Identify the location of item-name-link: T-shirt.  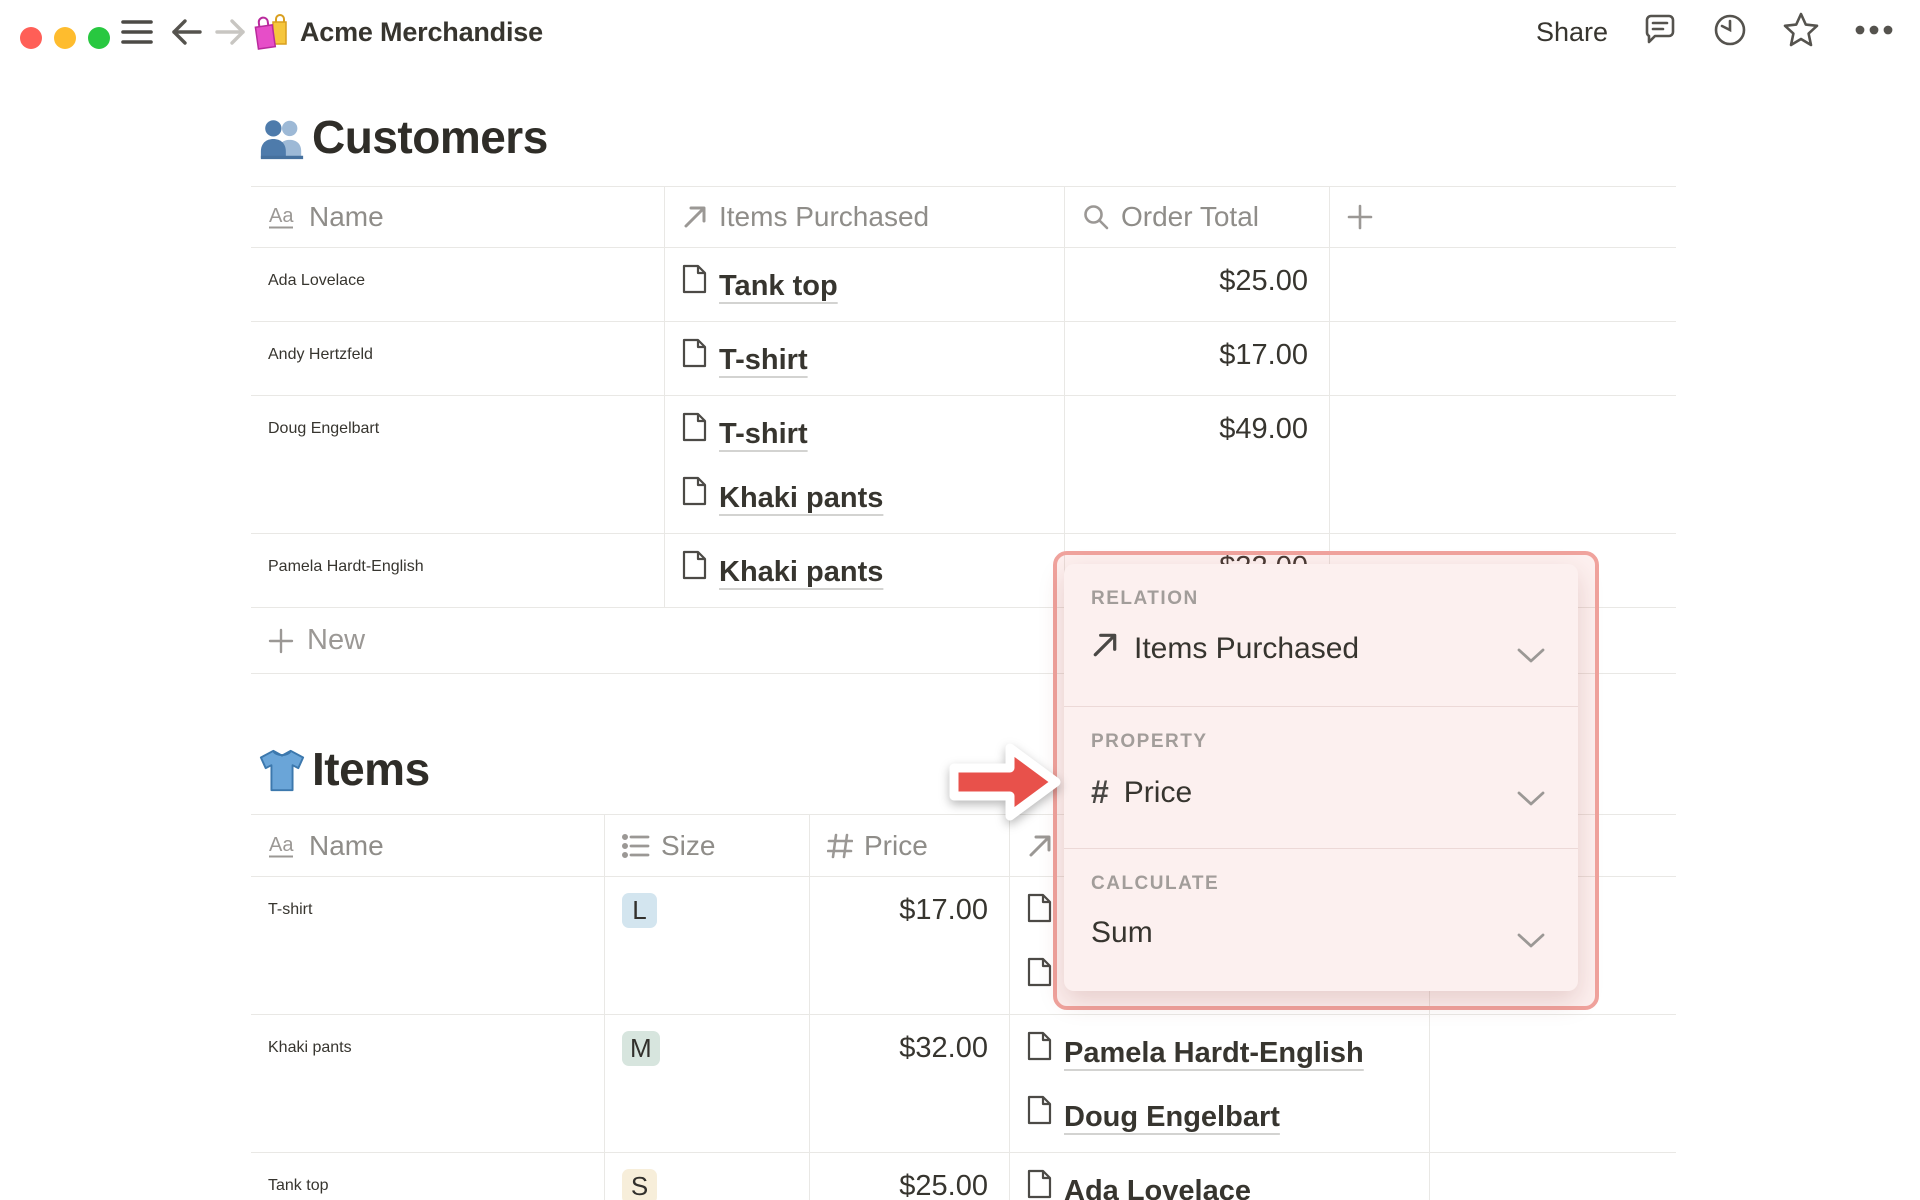
(290, 909).